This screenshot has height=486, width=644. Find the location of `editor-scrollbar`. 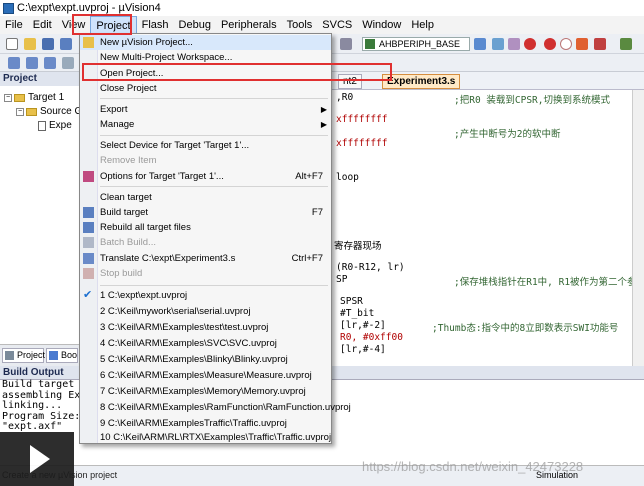

editor-scrollbar is located at coordinates (638, 228).